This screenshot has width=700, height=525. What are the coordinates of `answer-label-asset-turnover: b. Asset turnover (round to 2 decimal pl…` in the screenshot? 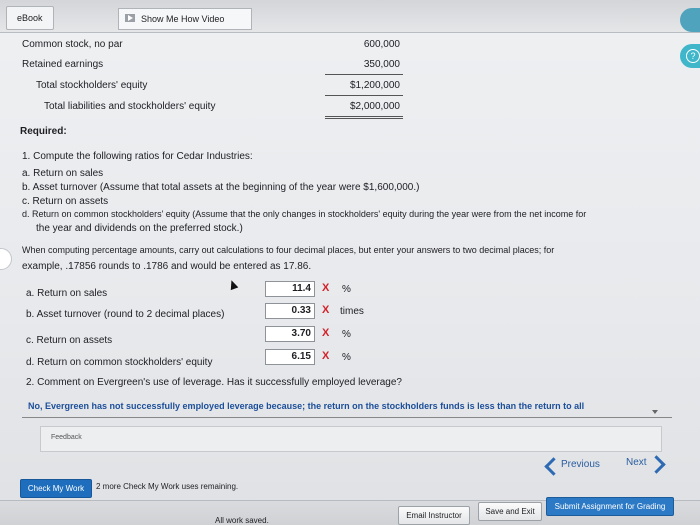 It's located at (125, 314).